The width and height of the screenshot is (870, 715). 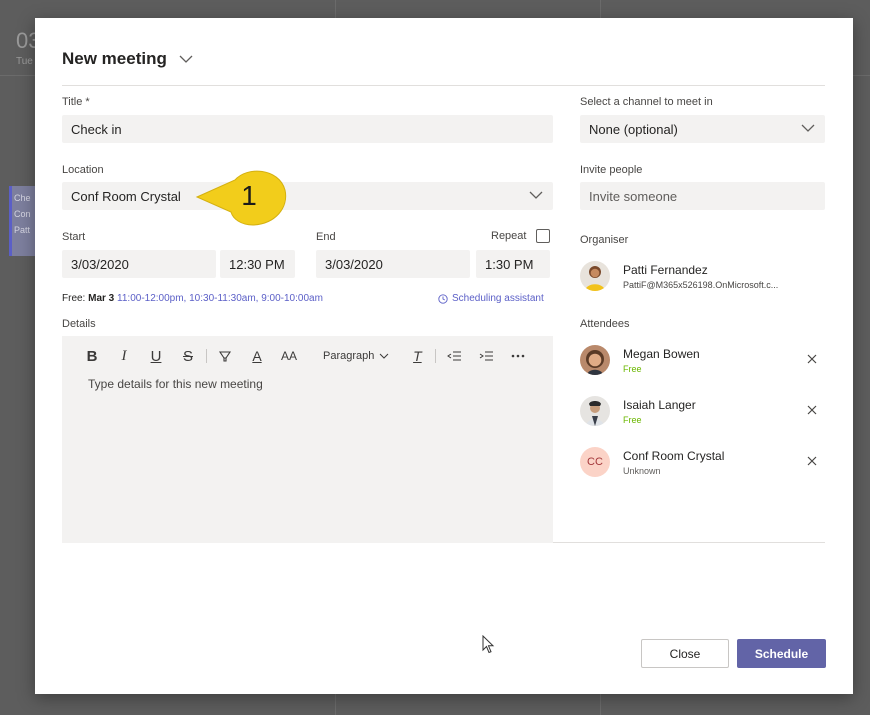 I want to click on event-line: Con, so click(x=22, y=214).